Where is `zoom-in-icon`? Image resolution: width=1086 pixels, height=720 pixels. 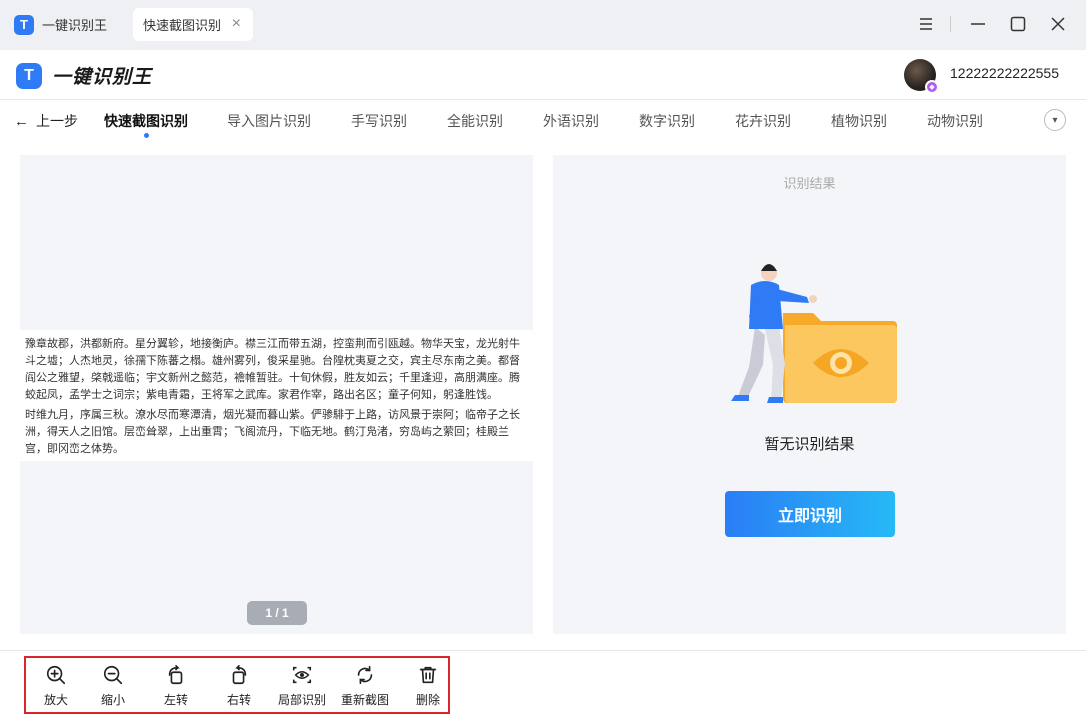 zoom-in-icon is located at coordinates (56, 675).